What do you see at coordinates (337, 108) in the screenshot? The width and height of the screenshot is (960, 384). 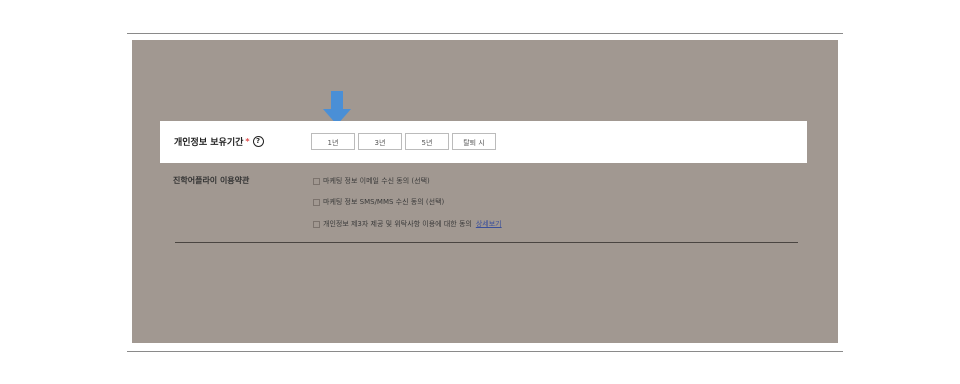 I see `down-arrow-icon` at bounding box center [337, 108].